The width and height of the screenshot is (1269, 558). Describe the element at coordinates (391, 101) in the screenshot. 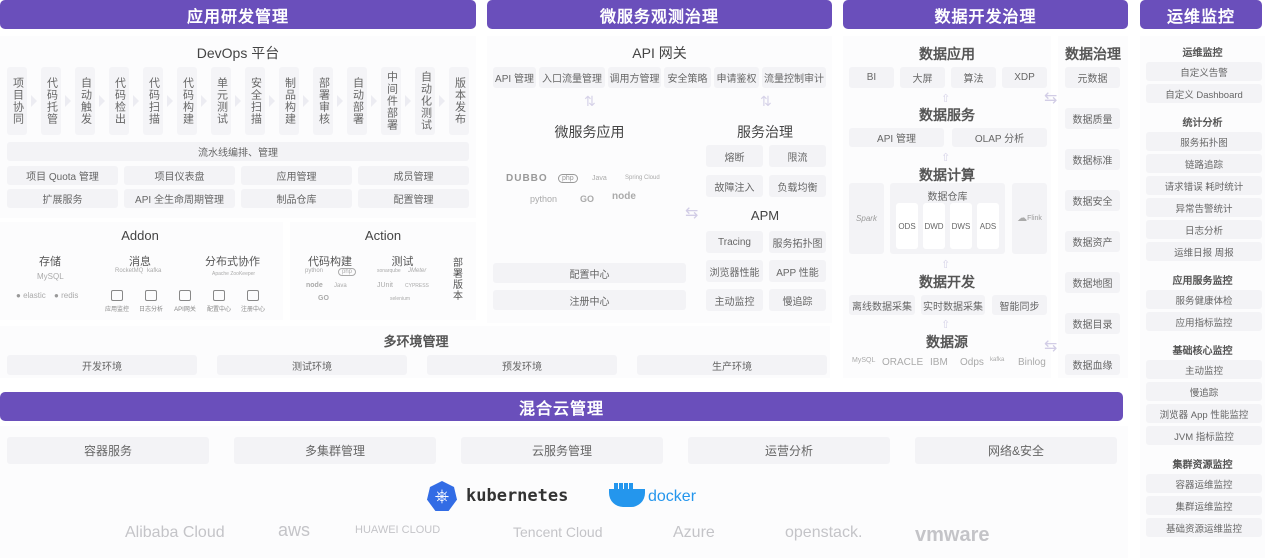

I see `pipeline-step: 中间件部署` at that location.